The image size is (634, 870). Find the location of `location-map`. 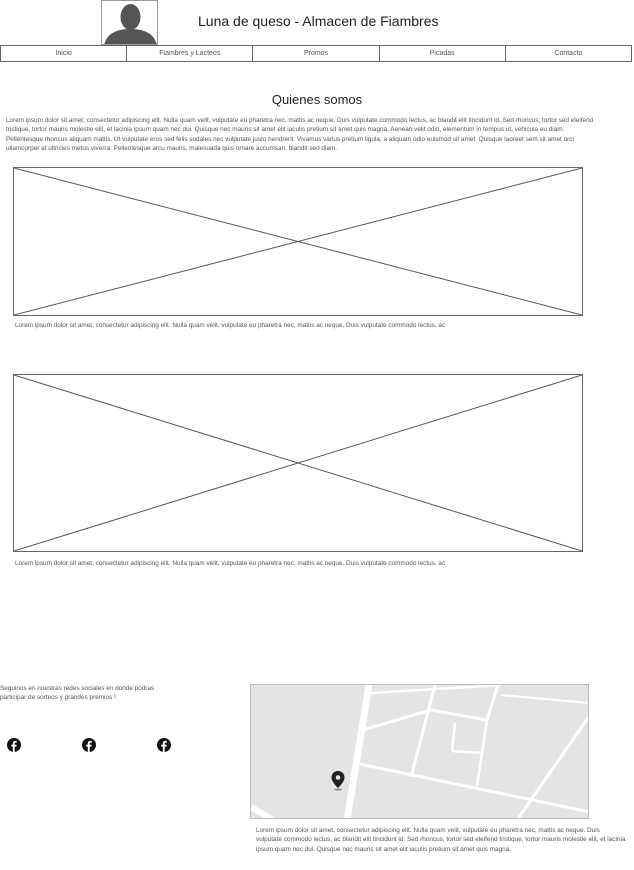

location-map is located at coordinates (419, 751).